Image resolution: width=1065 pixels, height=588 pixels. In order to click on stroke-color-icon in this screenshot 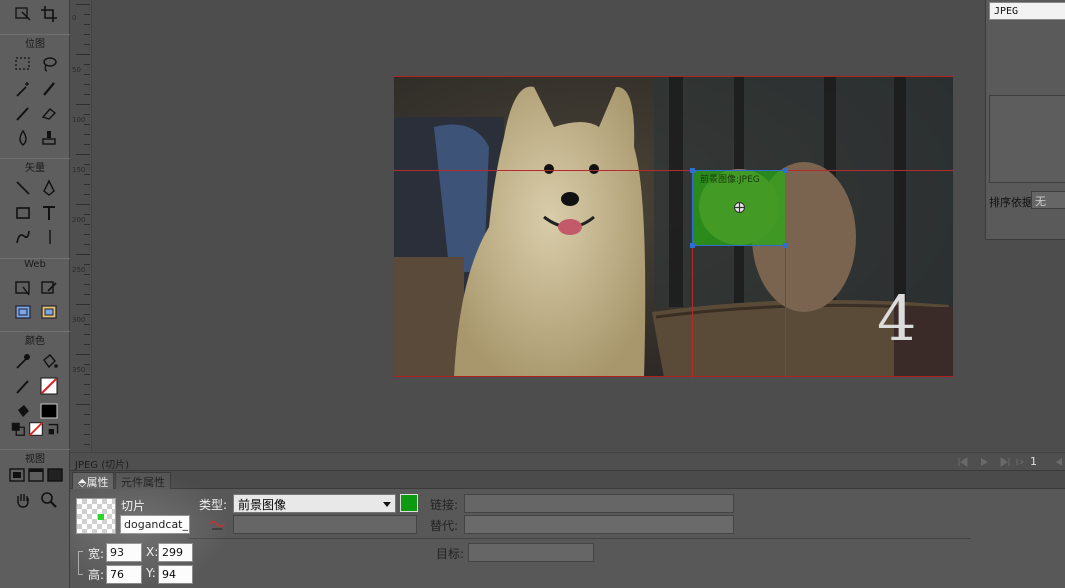, I will do `click(23, 386)`.